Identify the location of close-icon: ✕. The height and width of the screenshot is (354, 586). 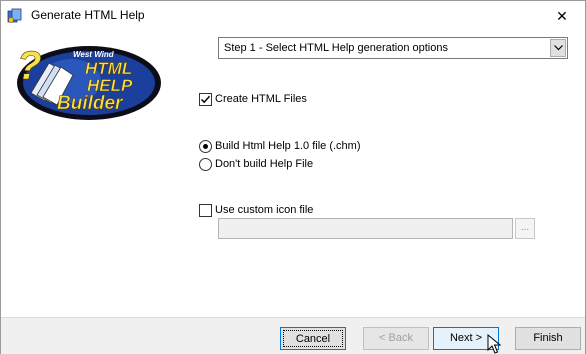
(562, 16).